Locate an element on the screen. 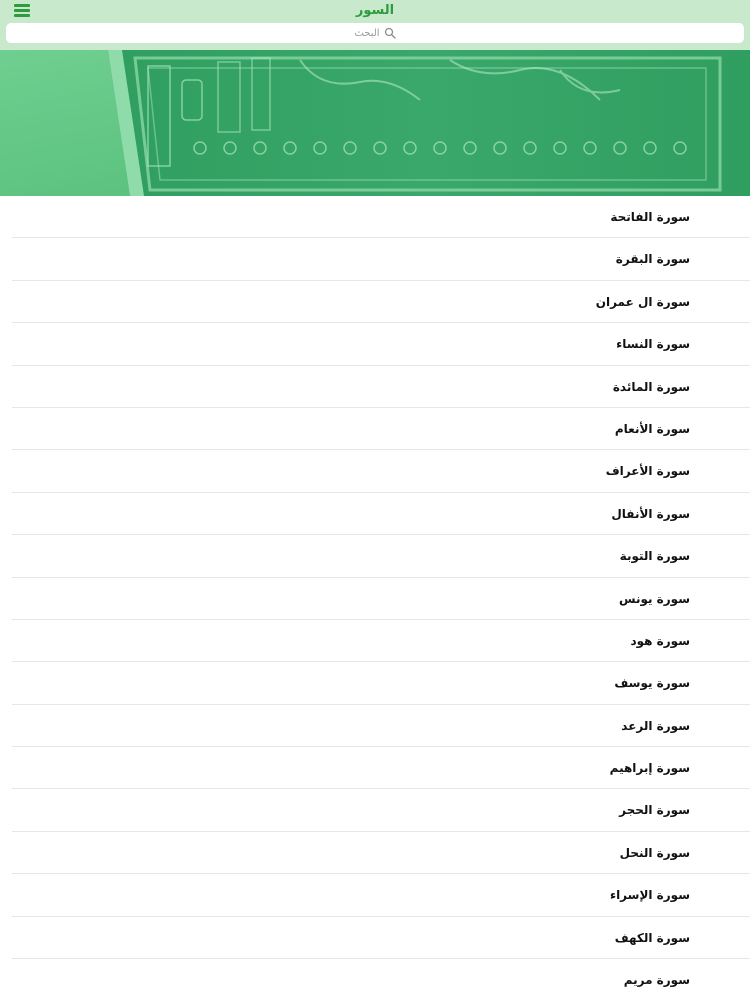 This screenshot has width=750, height=1001. list-item: سورة ال عمران is located at coordinates (375, 302).